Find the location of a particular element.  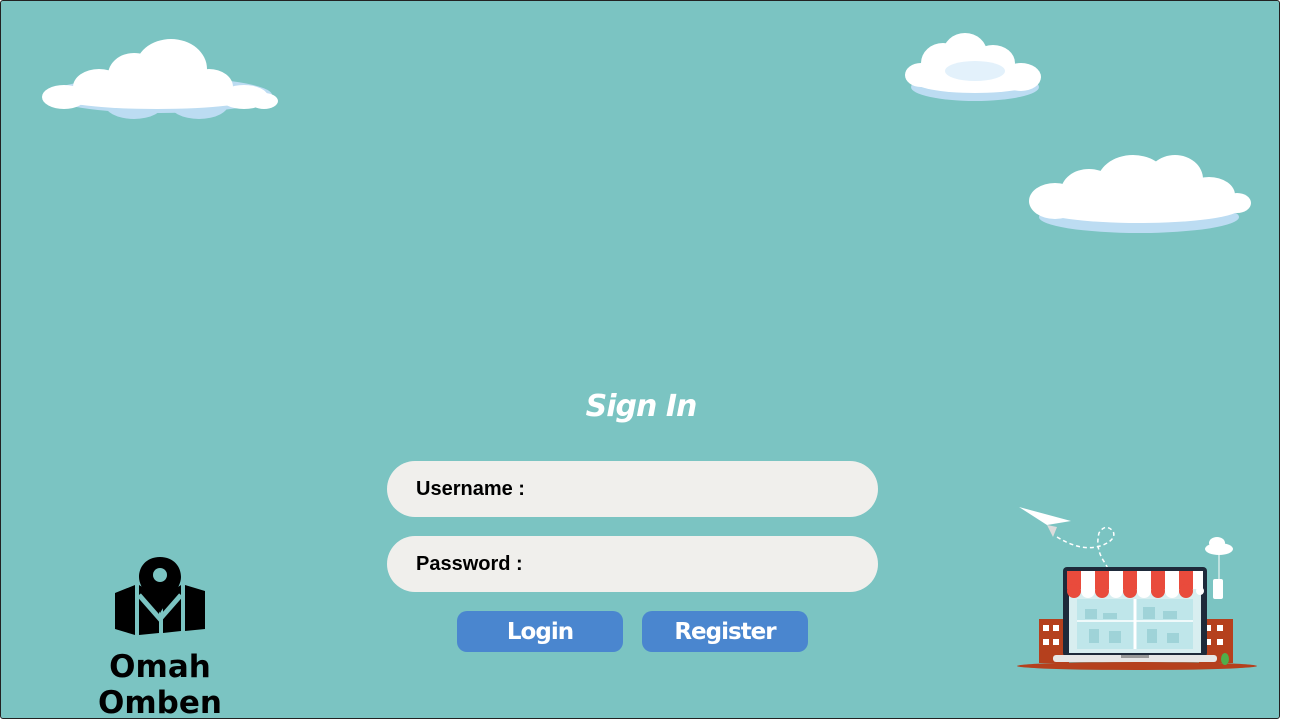

map-pin-icon is located at coordinates (160, 596).